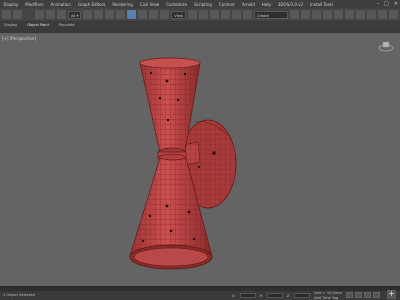 The width and height of the screenshot is (400, 300). I want to click on menu-content: Content, so click(226, 4).